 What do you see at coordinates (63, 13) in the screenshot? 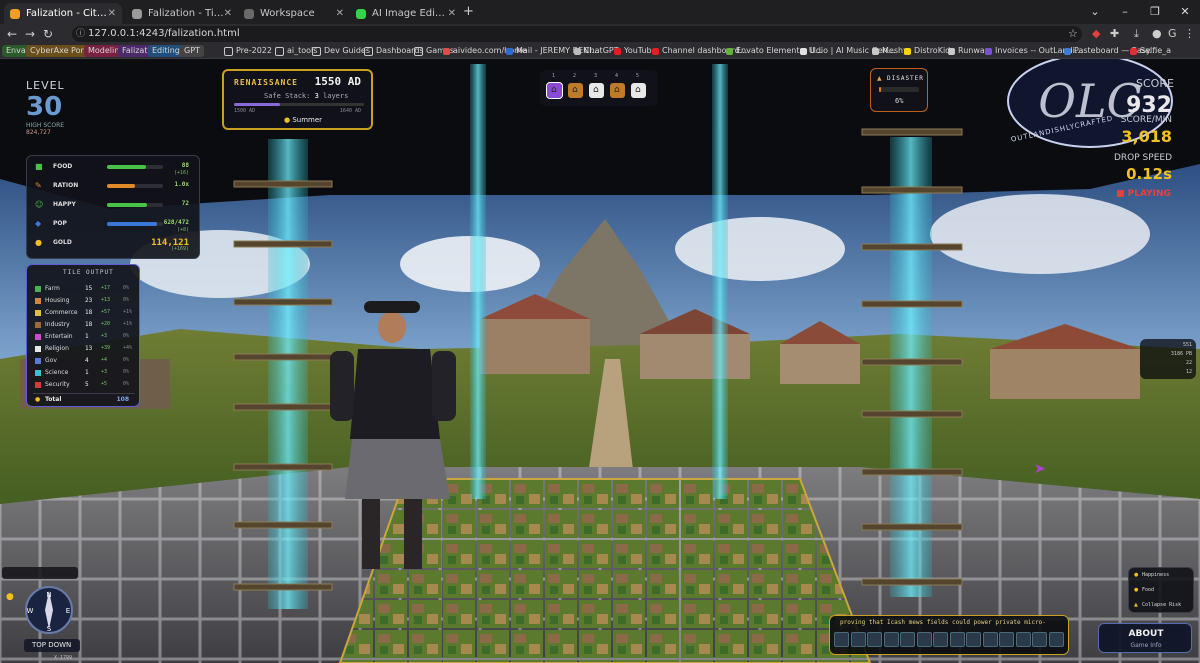
I see `browser-tab: Falization - City Builder v0.✕` at bounding box center [63, 13].